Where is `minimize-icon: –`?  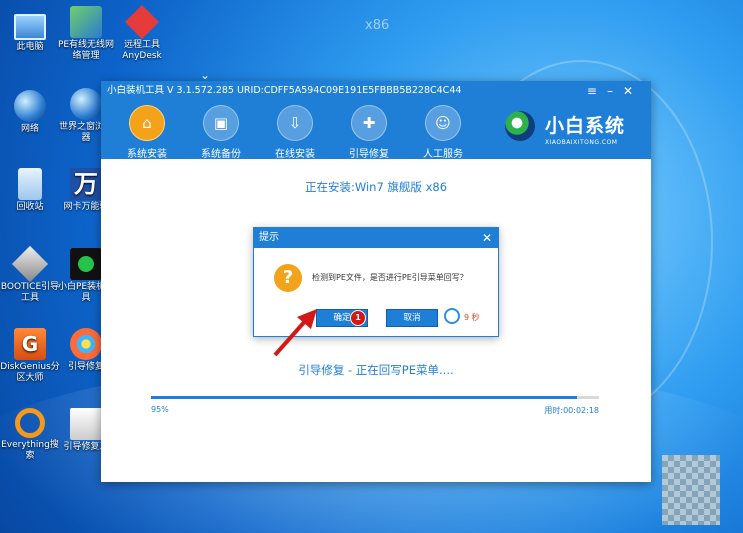 minimize-icon: – is located at coordinates (615, 91).